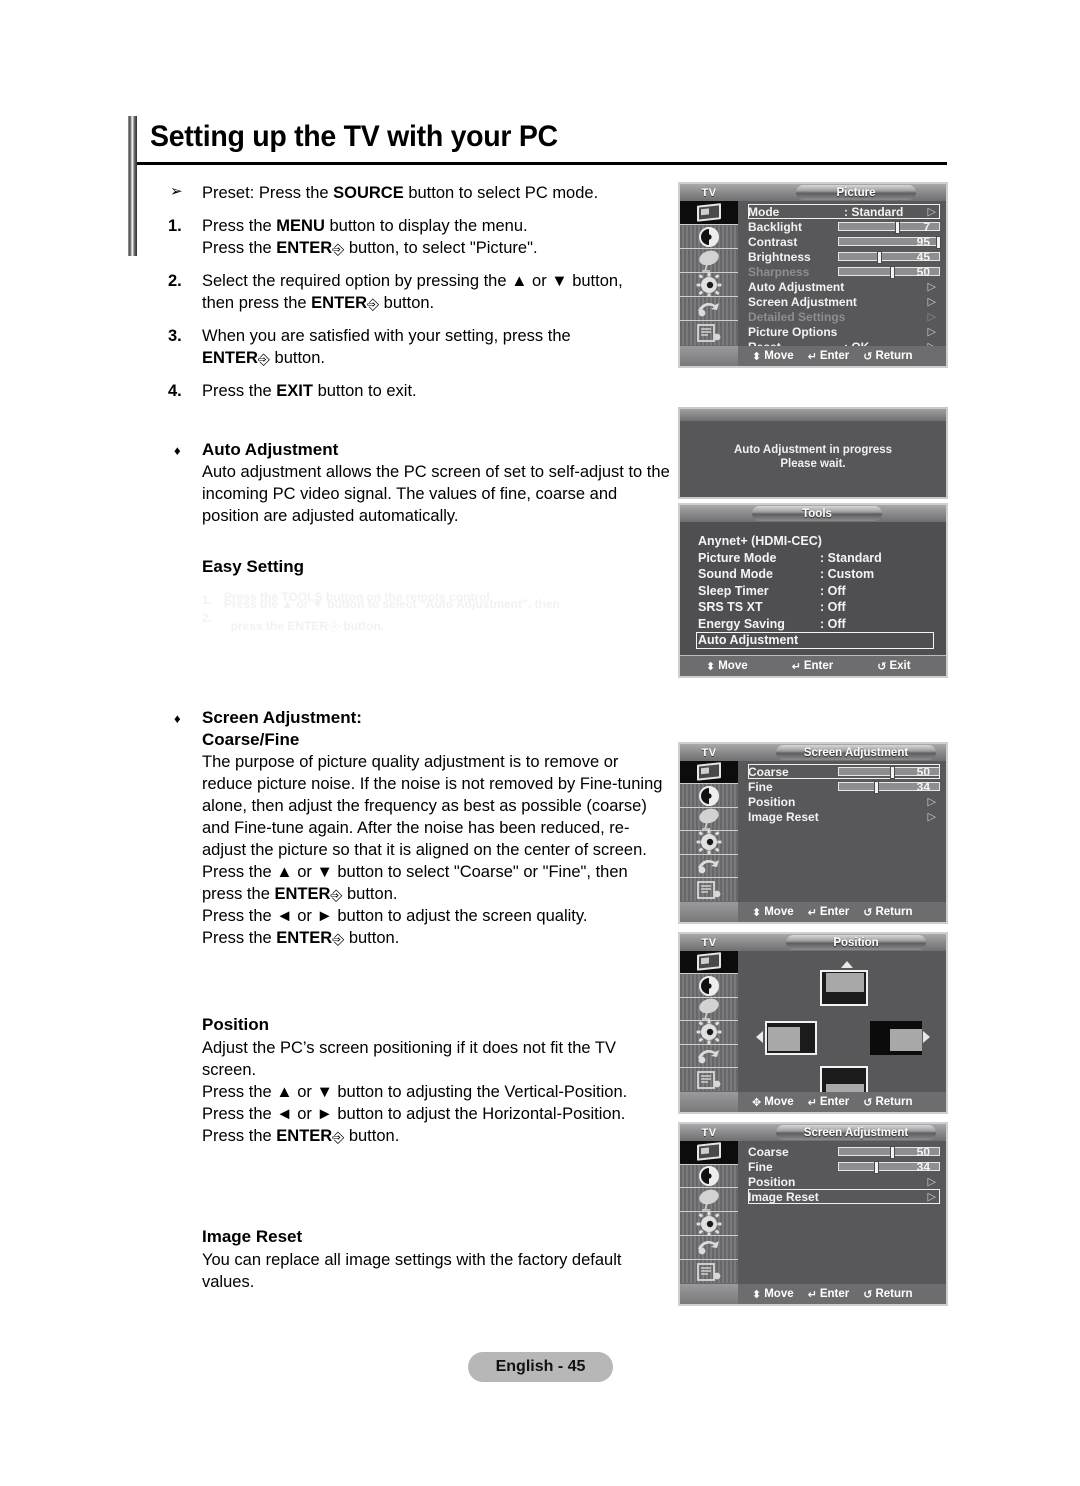  I want to click on instruction-line: then press the ENTER⎆ button., so click(318, 303).